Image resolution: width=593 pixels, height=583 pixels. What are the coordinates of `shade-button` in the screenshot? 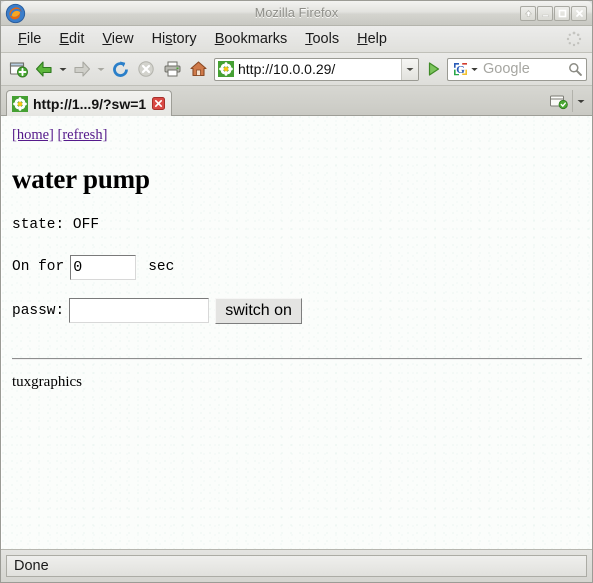 It's located at (528, 13).